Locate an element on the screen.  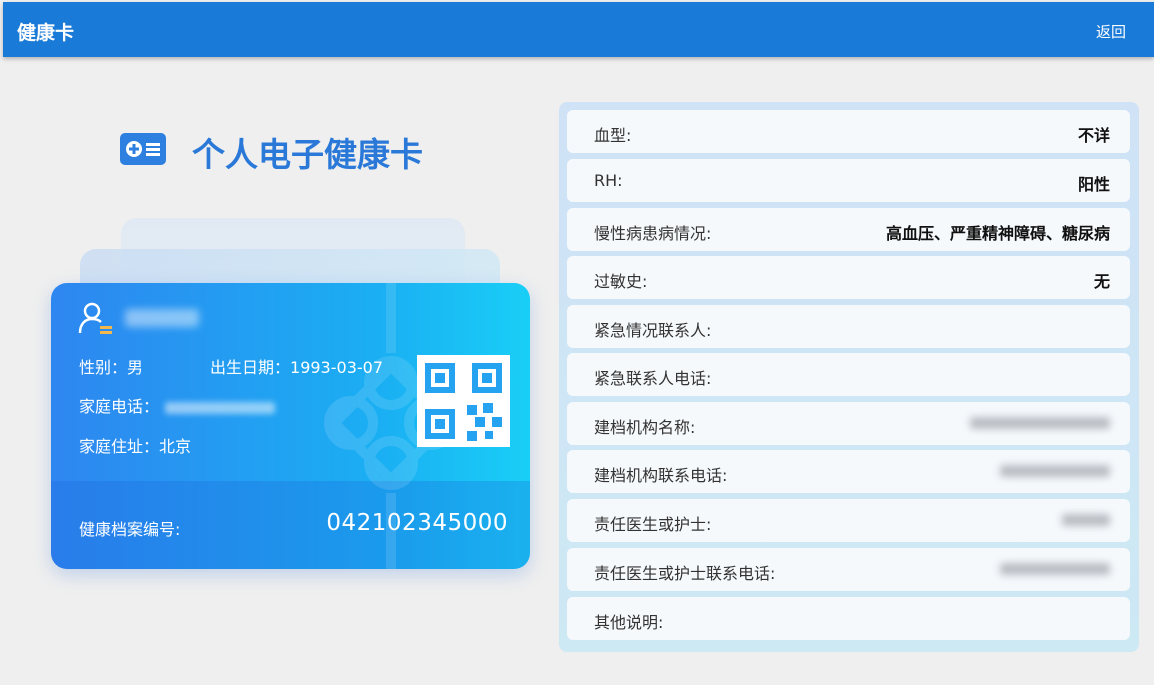
info-row-doctor-phone: 责任医生或护士联系电话: is located at coordinates (848, 569).